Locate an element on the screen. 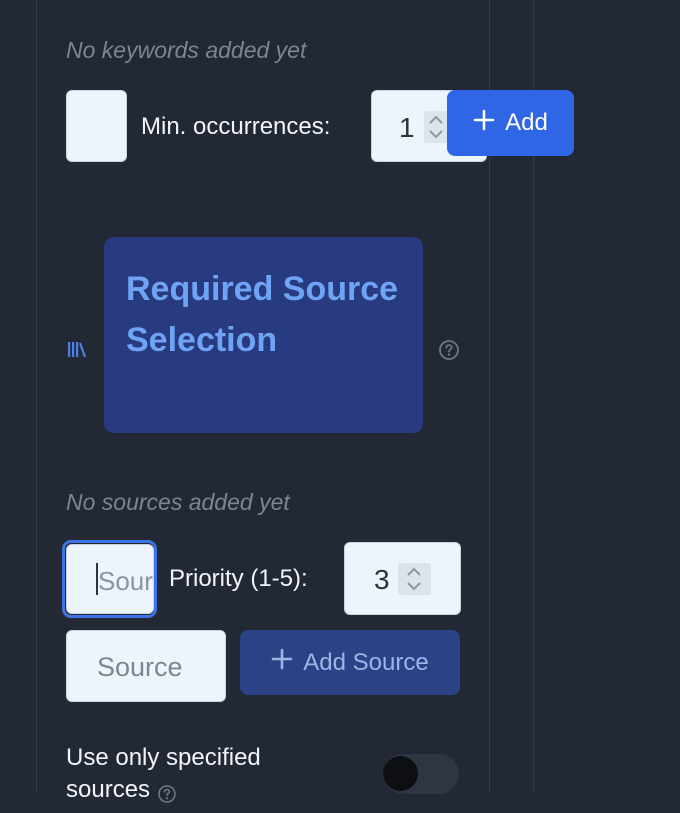 The image size is (680, 813). keywords-empty-message: No keywords added yet is located at coordinates (186, 50).